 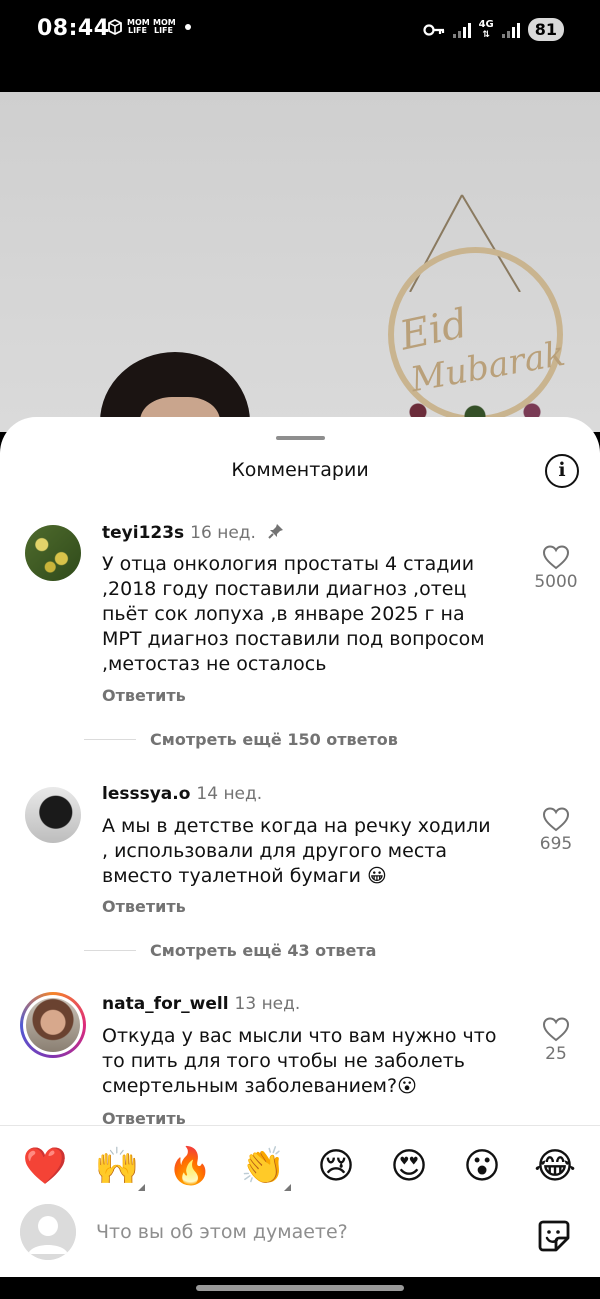 I want to click on navigation-bar, so click(x=300, y=1288).